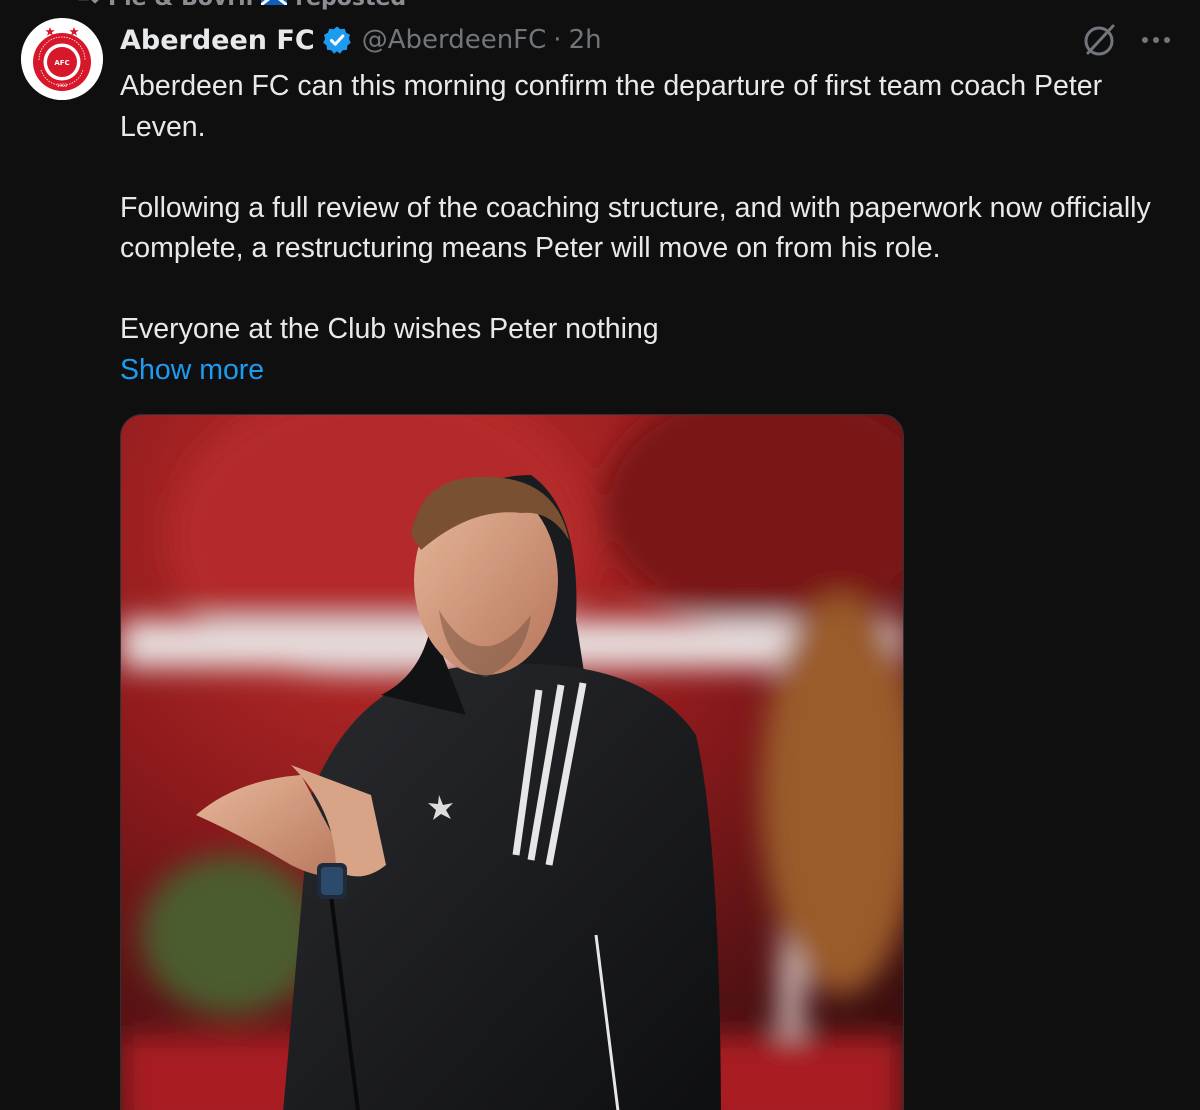 This screenshot has height=1110, width=1200. Describe the element at coordinates (61, 63) in the screenshot. I see `avatar-monogram: AFC` at that location.